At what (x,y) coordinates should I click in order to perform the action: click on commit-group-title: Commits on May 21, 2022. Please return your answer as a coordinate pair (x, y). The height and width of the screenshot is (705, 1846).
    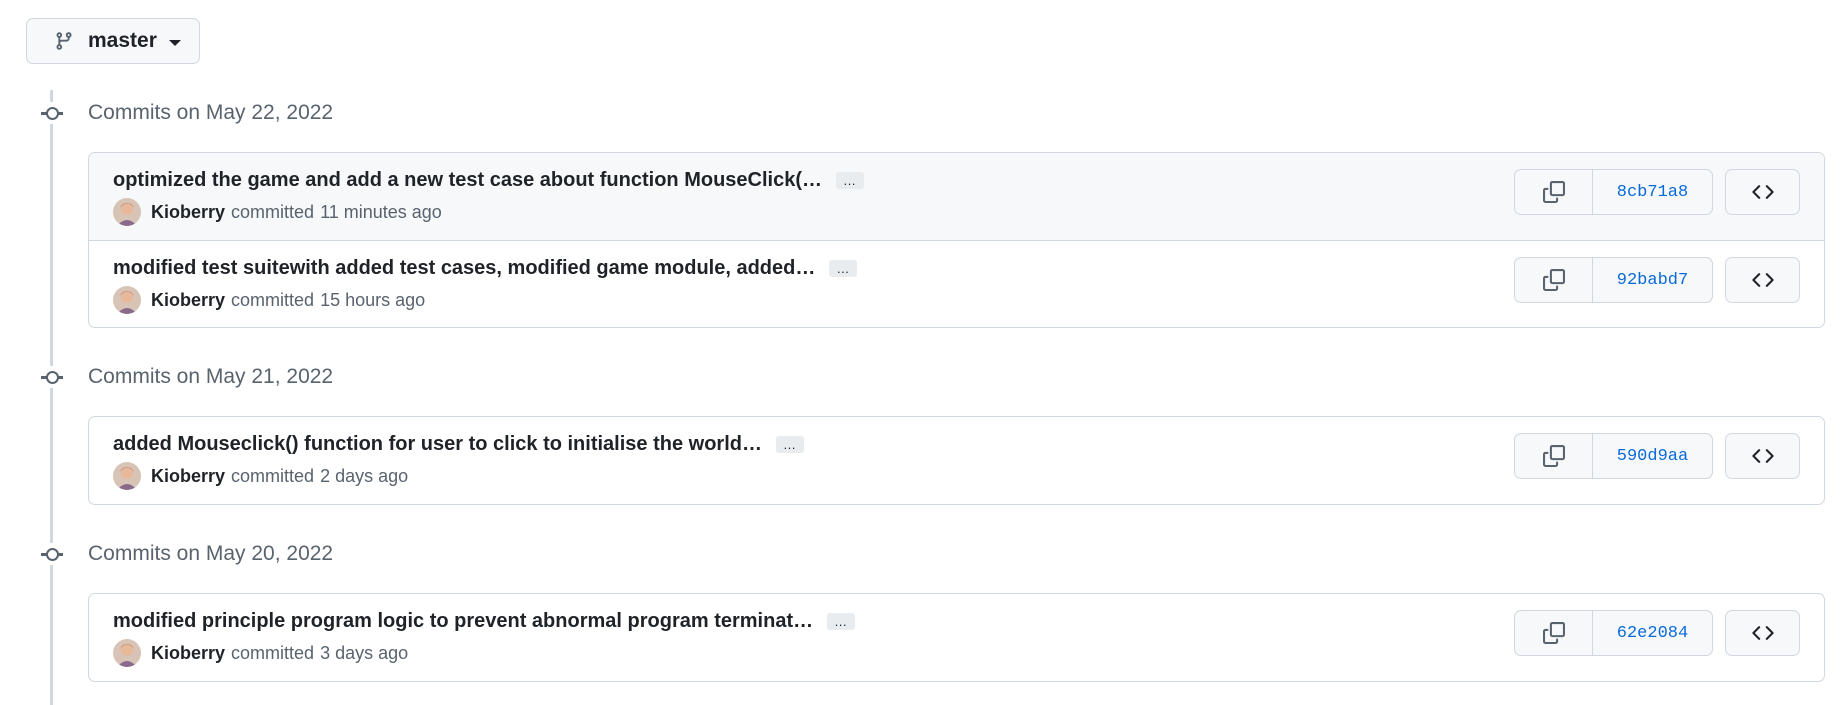
    Looking at the image, I should click on (211, 376).